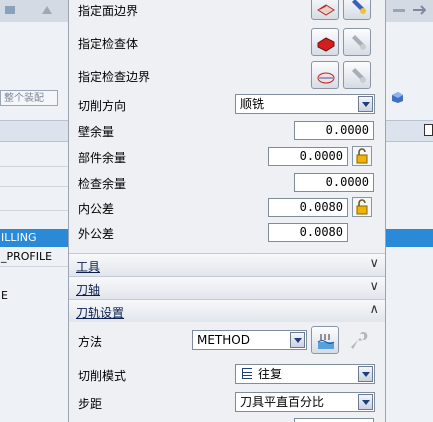 Image resolution: width=433 pixels, height=422 pixels. I want to click on check-body-label: 指定检查体, so click(108, 44).